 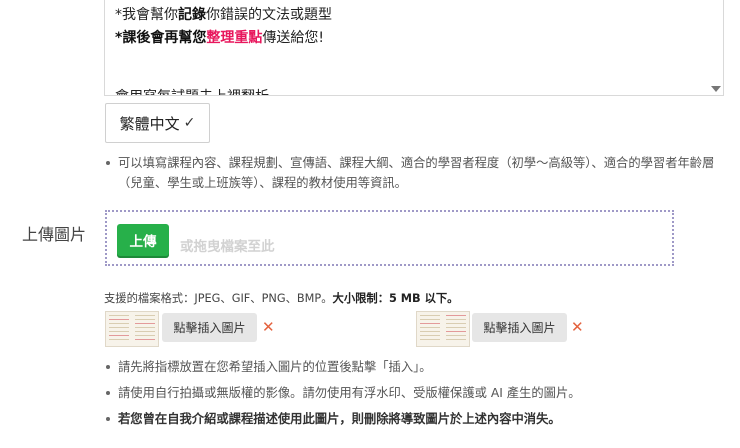 I want to click on drop-hint: 或拖曳檔案至此, so click(x=227, y=247).